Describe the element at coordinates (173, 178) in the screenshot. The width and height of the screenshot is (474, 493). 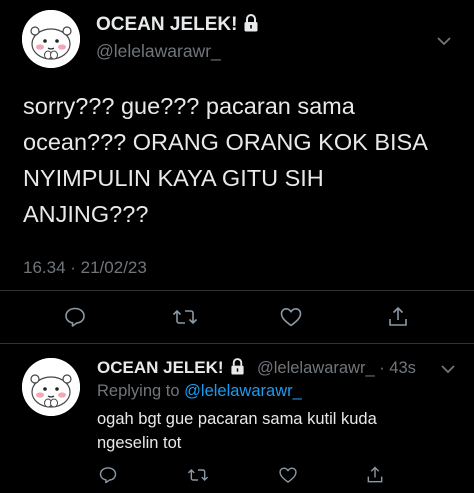
I see `tweet-text-line: NYIMPULIN KAYA GITU SIH` at that location.